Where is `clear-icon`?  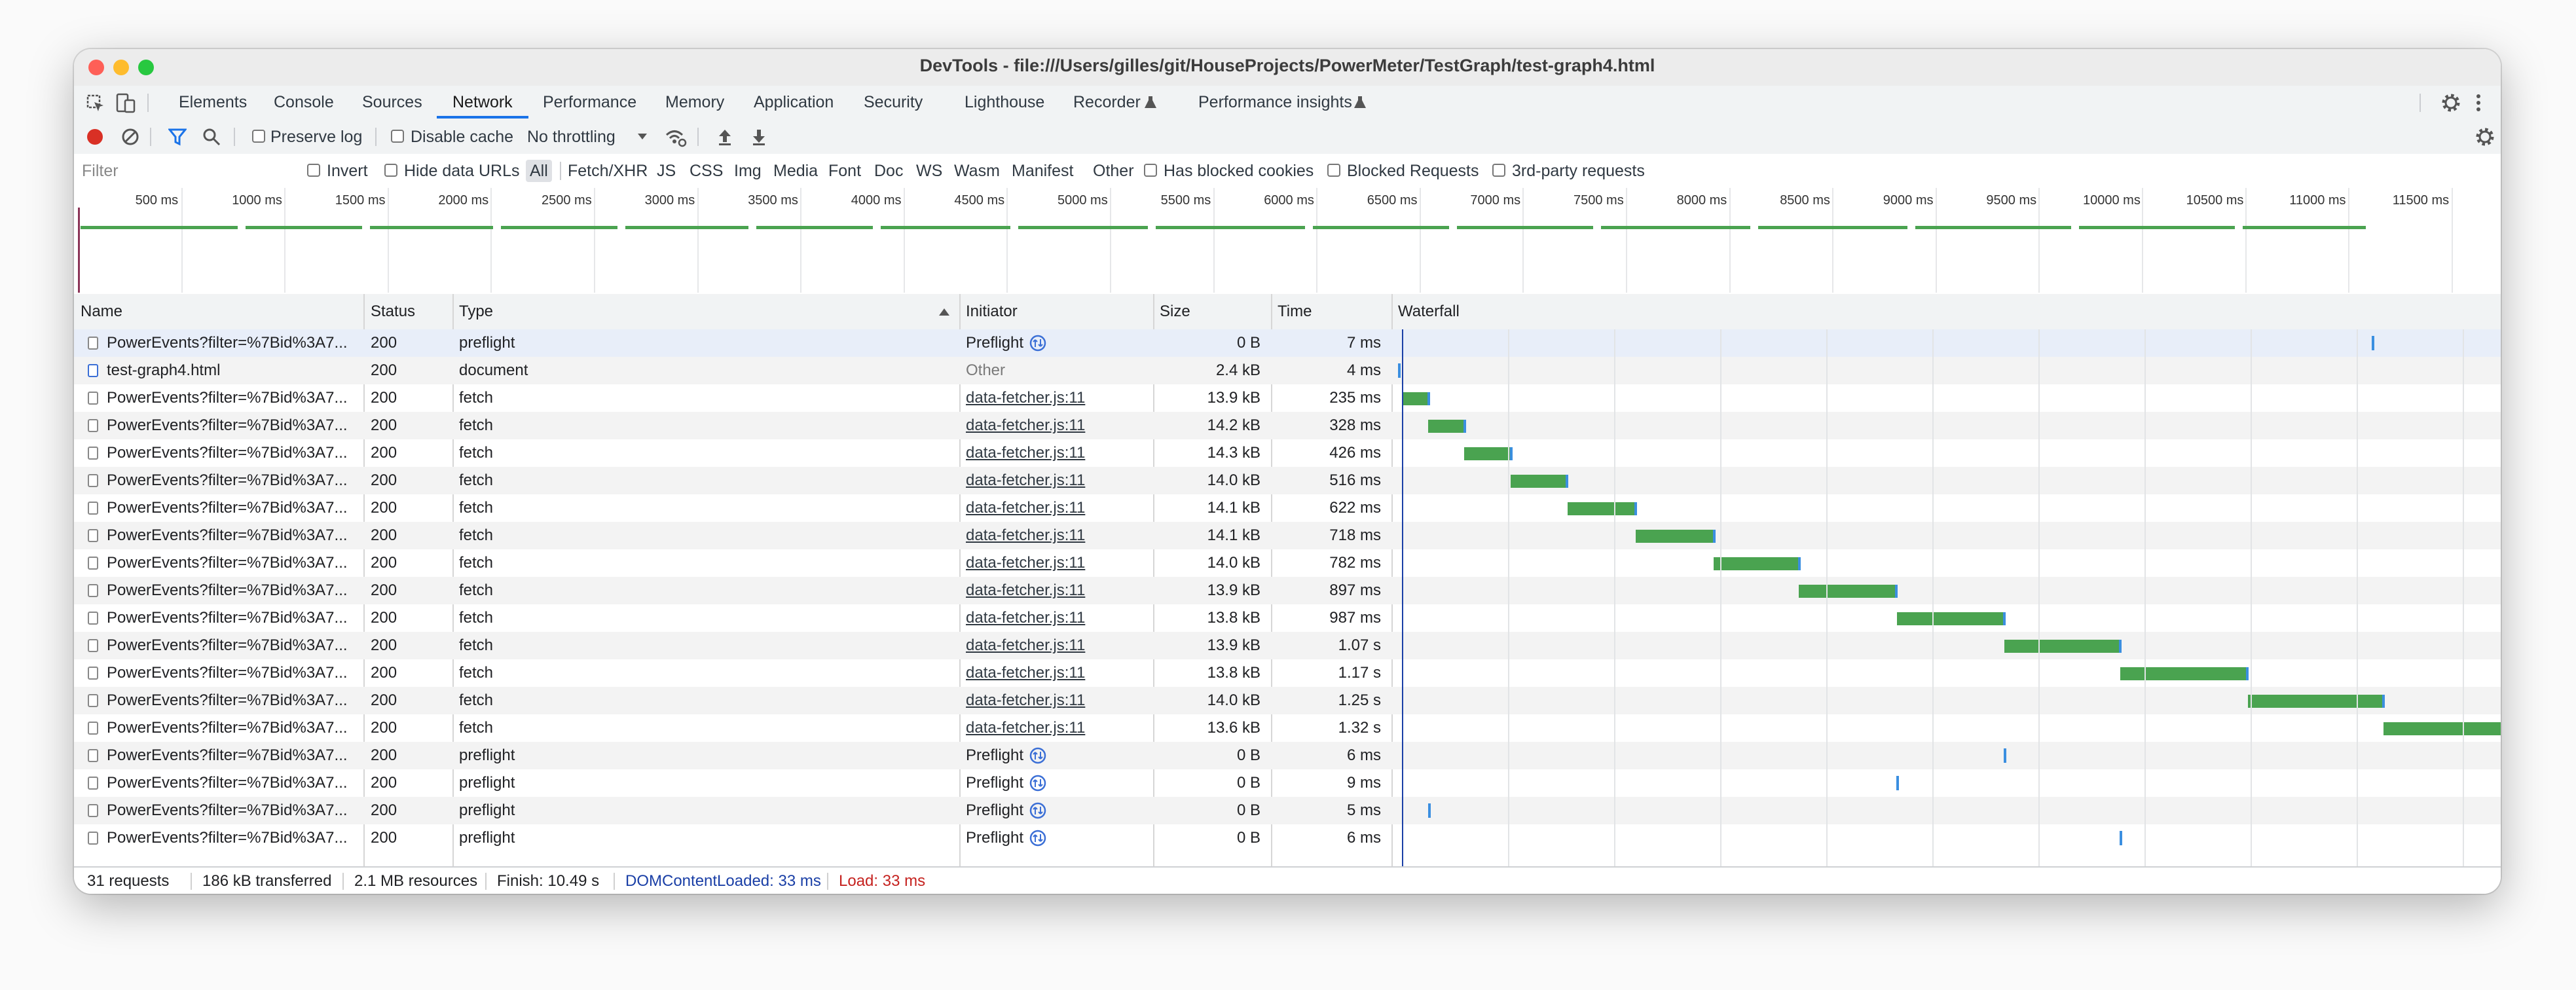 clear-icon is located at coordinates (130, 137).